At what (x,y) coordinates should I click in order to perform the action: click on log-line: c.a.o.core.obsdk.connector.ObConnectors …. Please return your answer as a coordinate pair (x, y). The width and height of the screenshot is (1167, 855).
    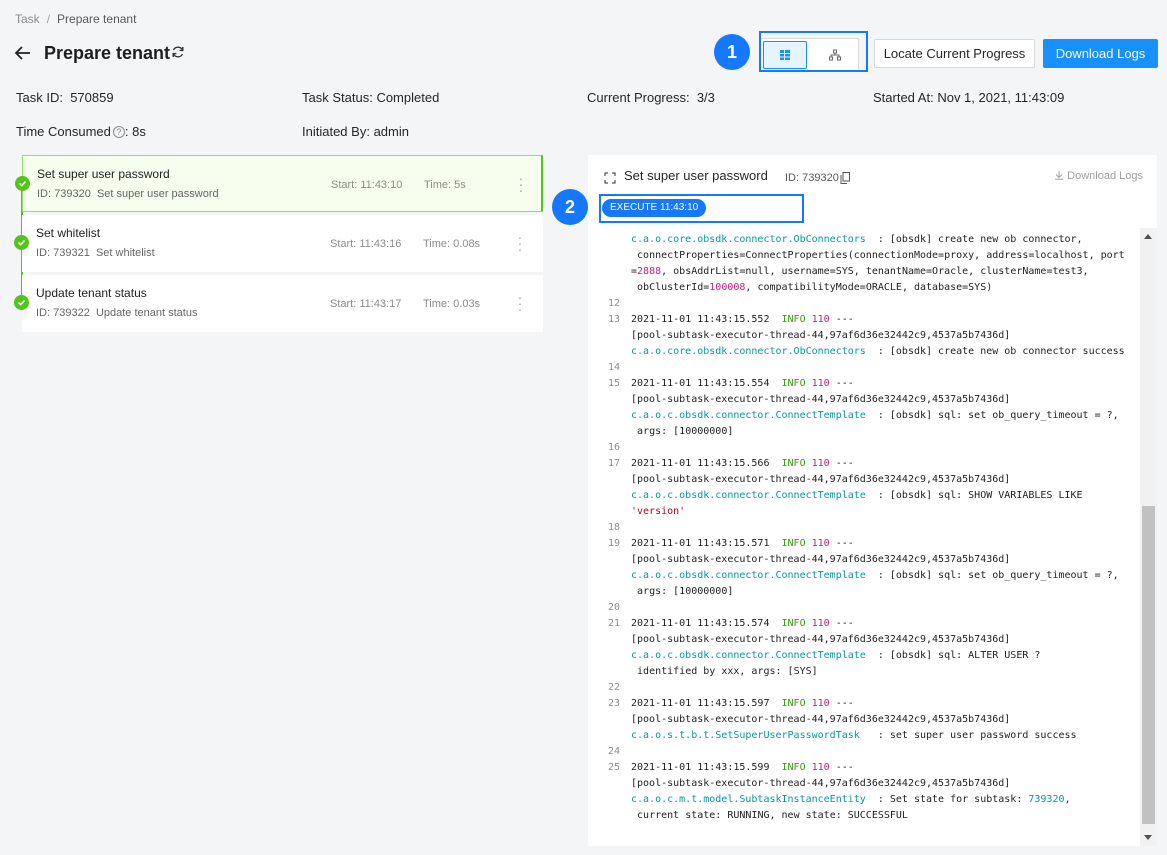
    Looking at the image, I should click on (878, 263).